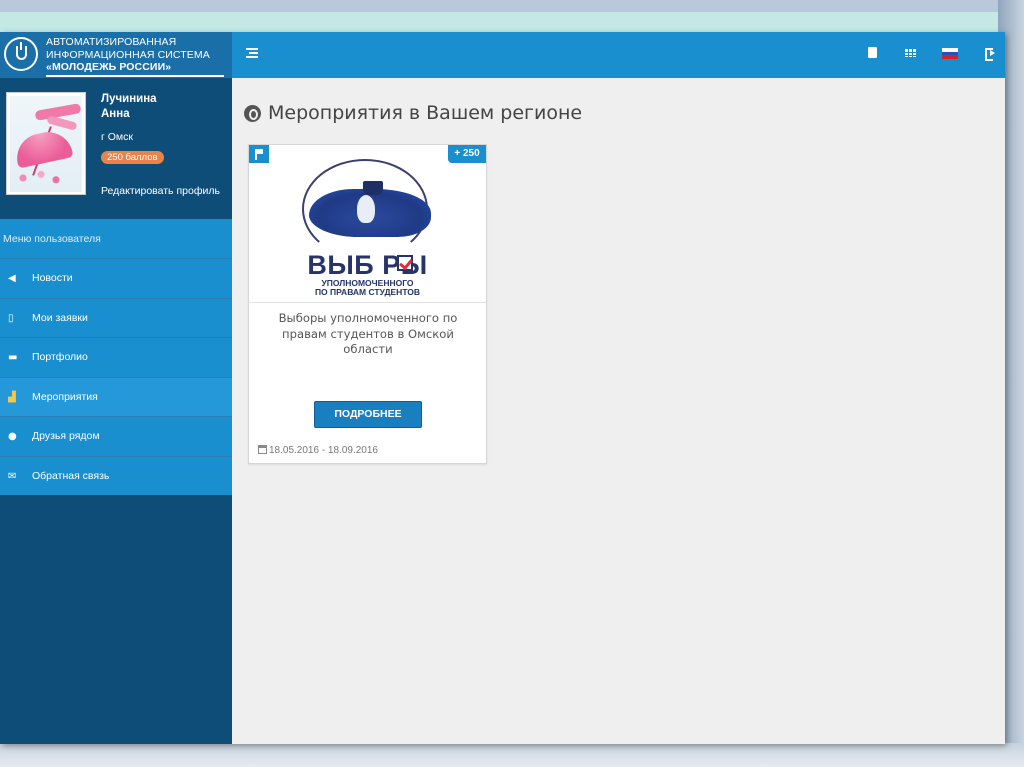 The image size is (1024, 767). Describe the element at coordinates (367, 265) in the screenshot. I see `event-logo-title: ВЫБ РЫ` at that location.